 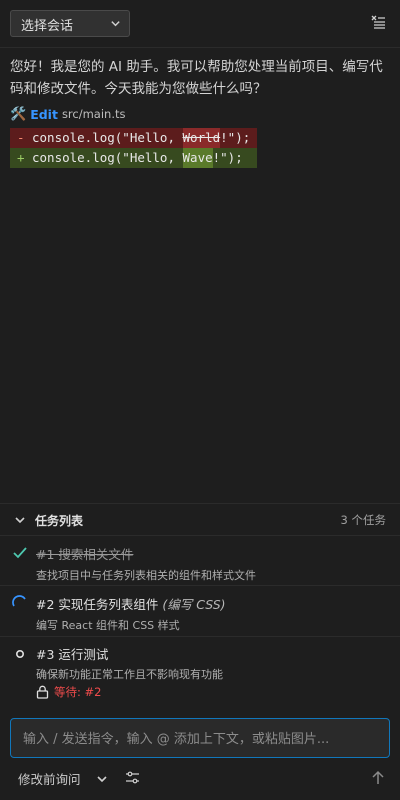 What do you see at coordinates (97, 604) in the screenshot?
I see `task-title-text: #2 实现任务列表组件` at bounding box center [97, 604].